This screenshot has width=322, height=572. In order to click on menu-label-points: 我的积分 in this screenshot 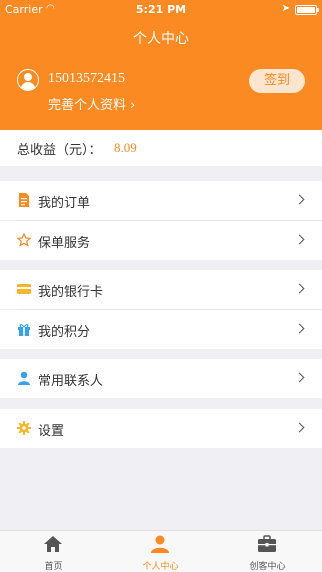, I will do `click(64, 332)`.